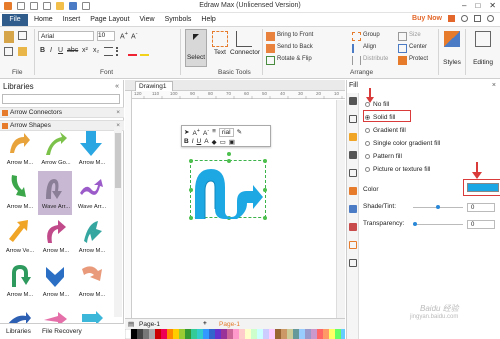 The image size is (500, 339). I want to click on close-button: ✕, so click(492, 5).